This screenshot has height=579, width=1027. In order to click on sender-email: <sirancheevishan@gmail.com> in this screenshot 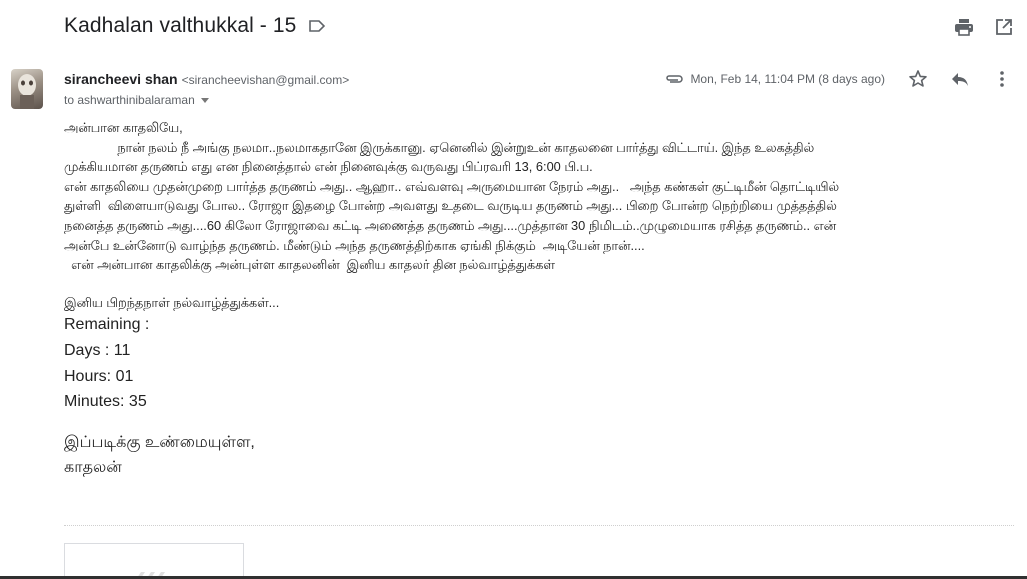, I will do `click(265, 80)`.